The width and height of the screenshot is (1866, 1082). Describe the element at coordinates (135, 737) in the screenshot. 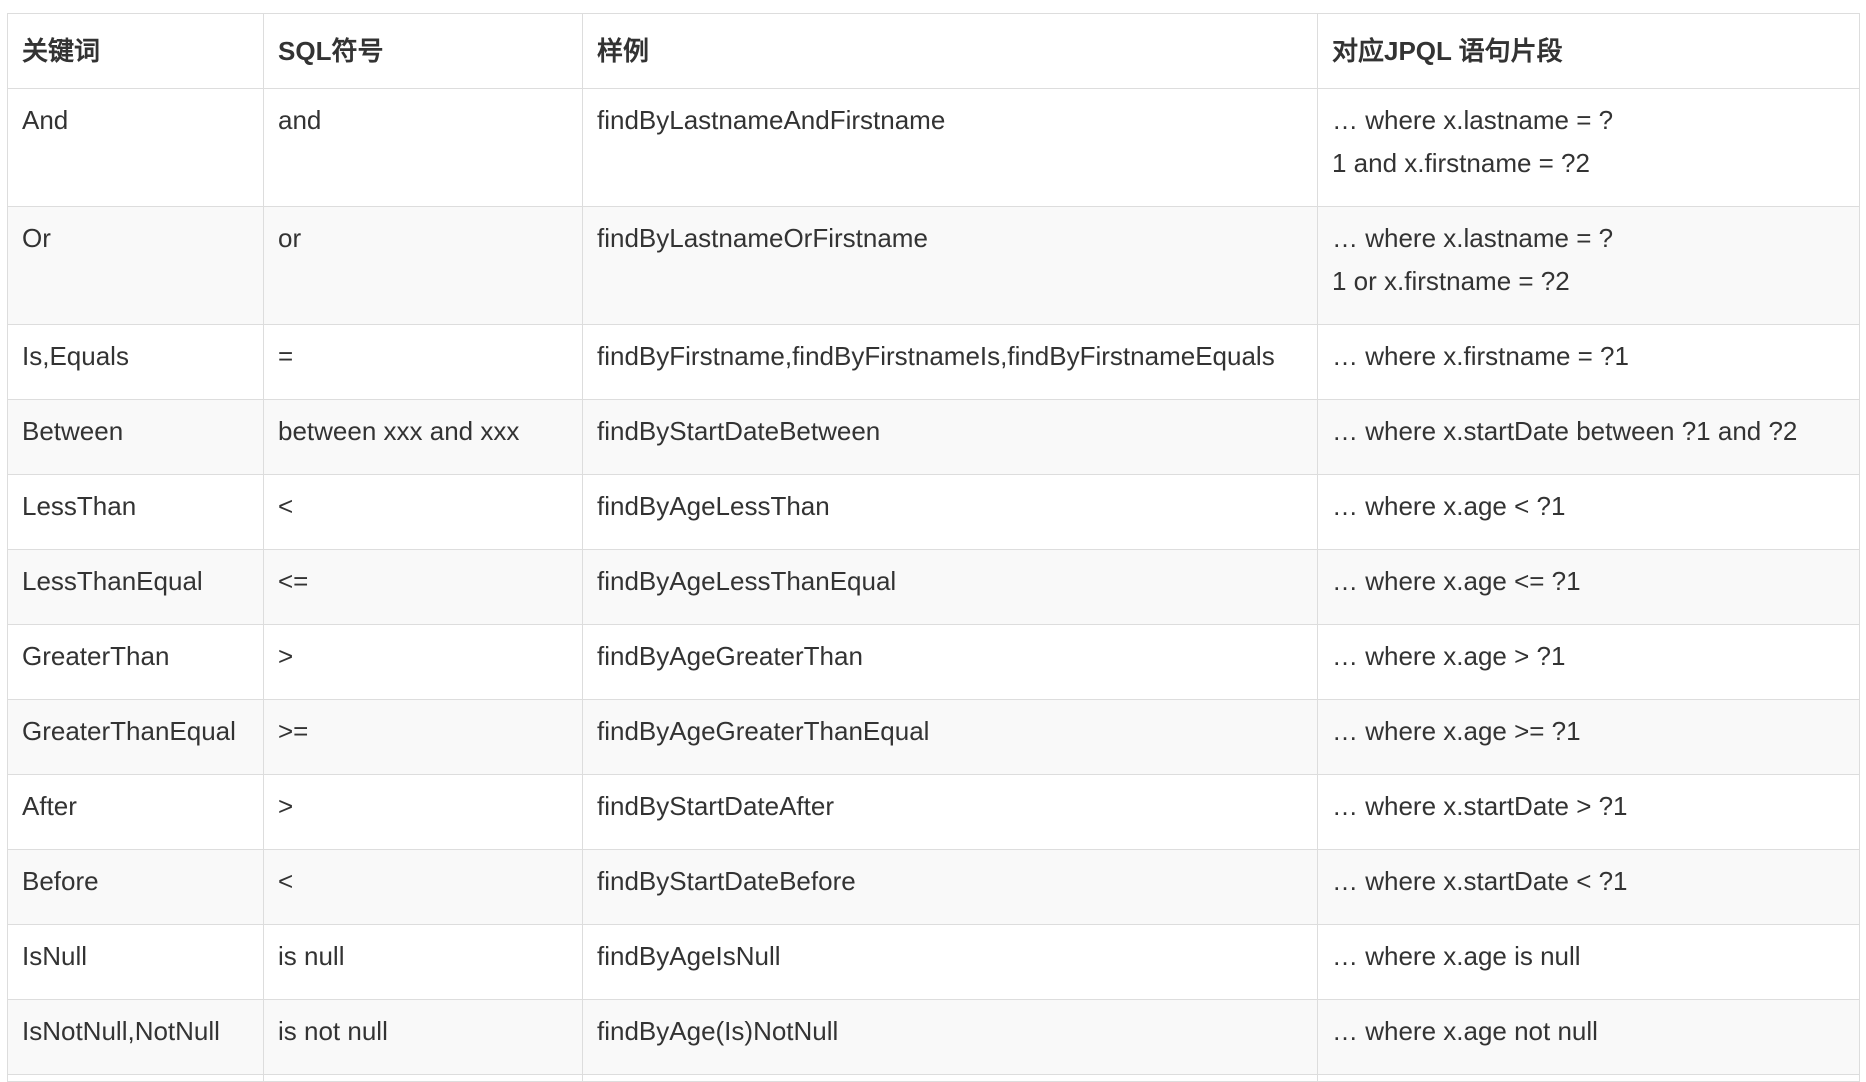

I see `keyword-cell: GreaterThanEqual` at that location.